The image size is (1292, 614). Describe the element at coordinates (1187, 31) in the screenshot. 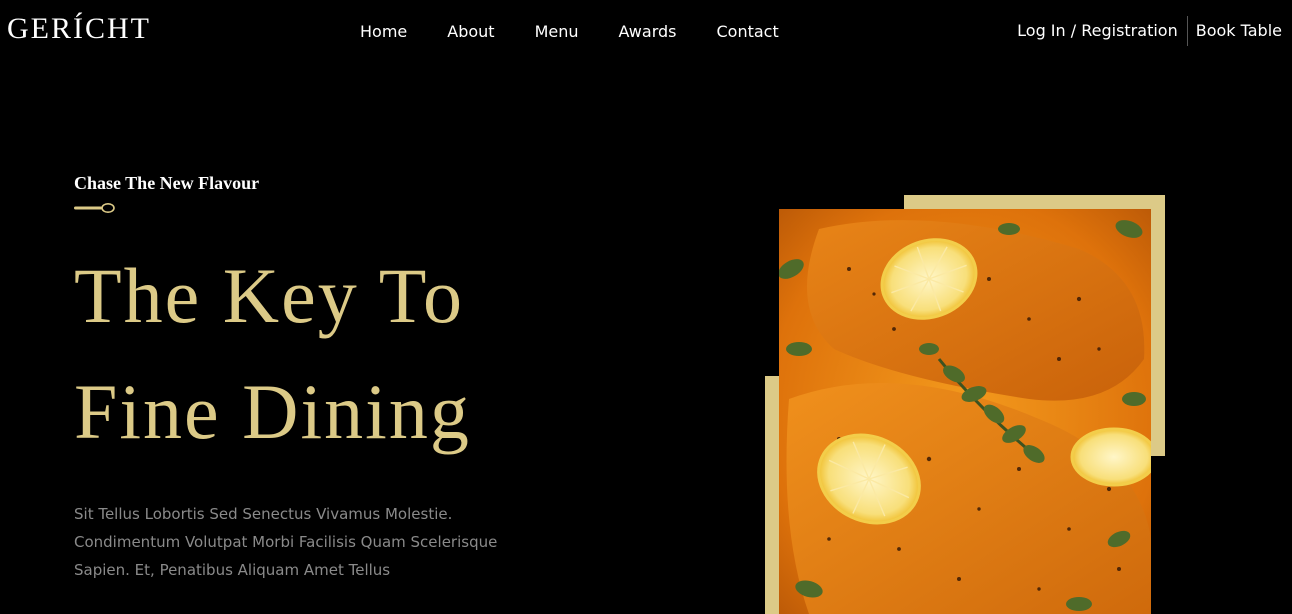

I see `nav-divider` at that location.